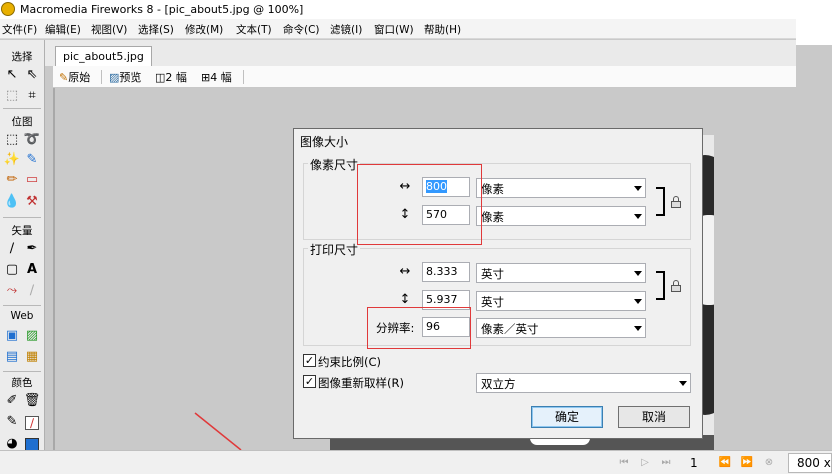  Describe the element at coordinates (442, 29) in the screenshot. I see `menu-help: 帮助(H)` at that location.